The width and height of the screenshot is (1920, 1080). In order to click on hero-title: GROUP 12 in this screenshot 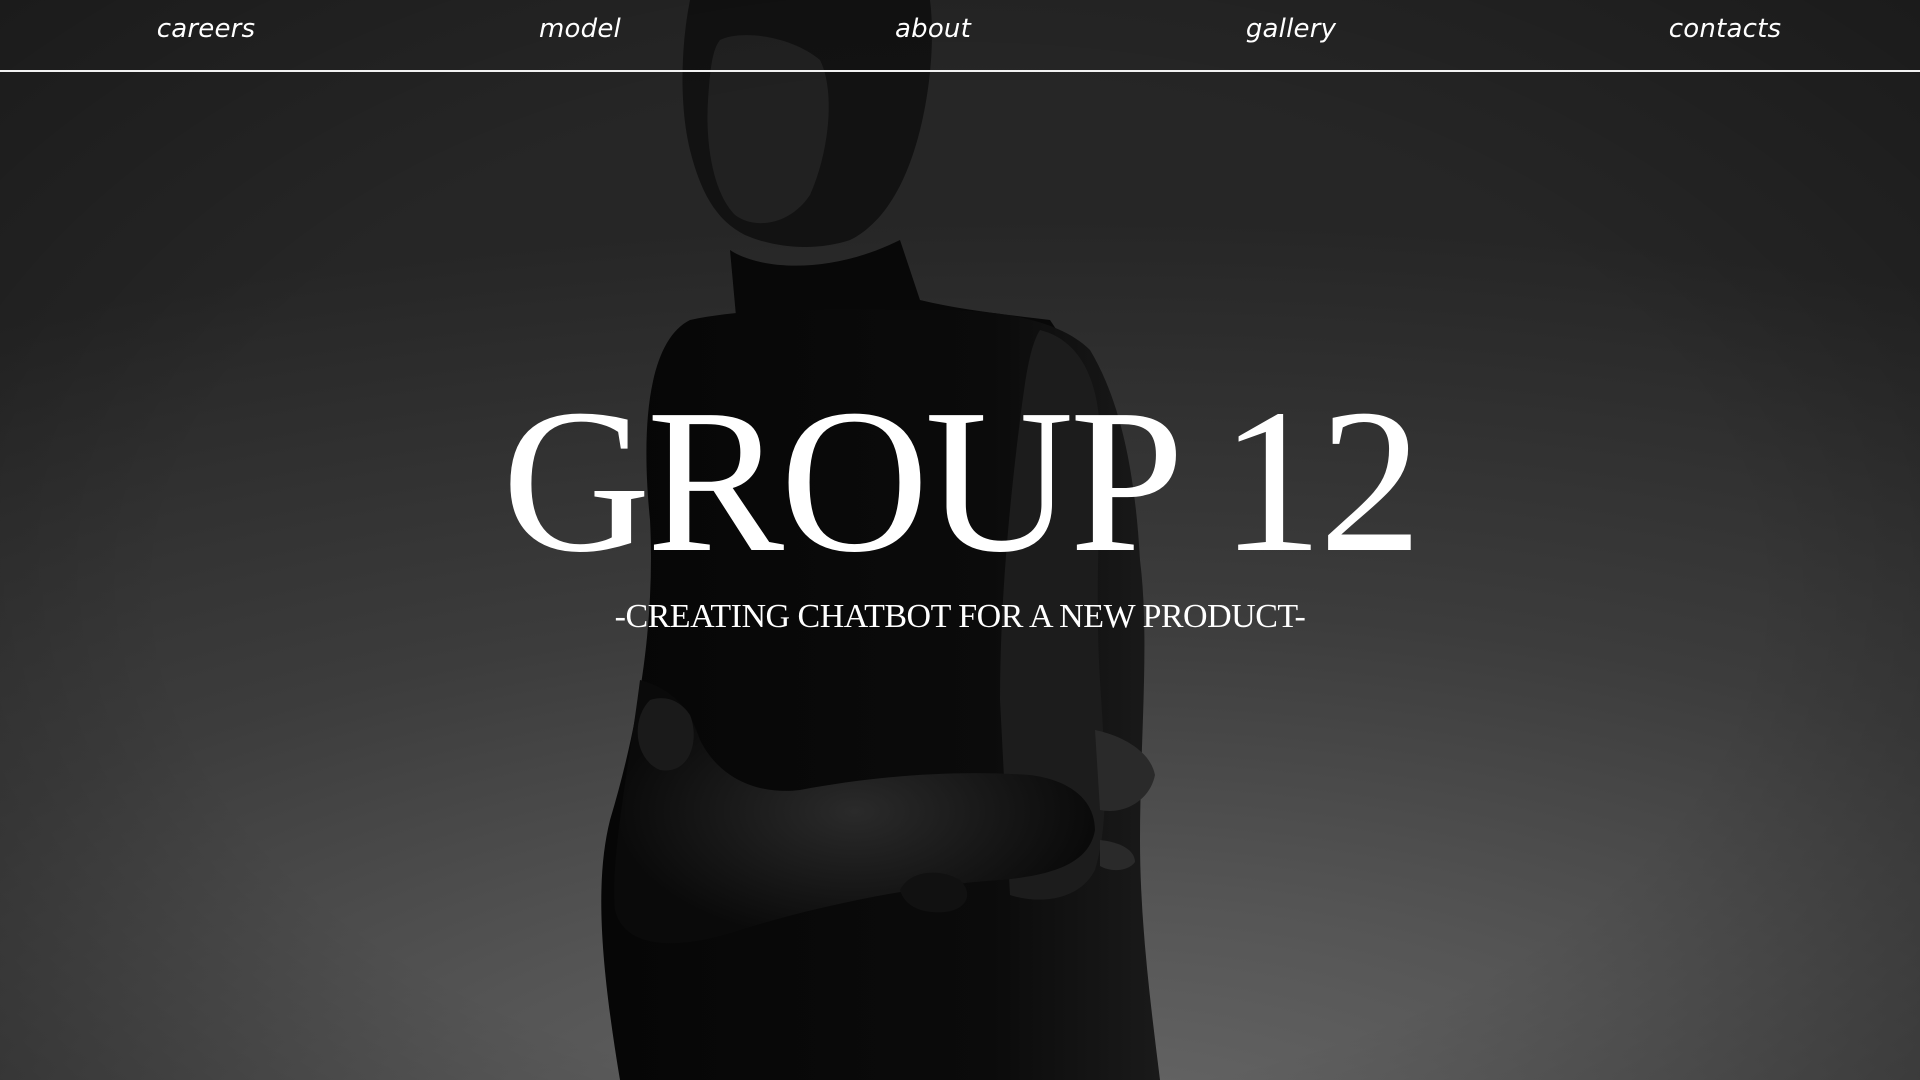, I will do `click(961, 480)`.